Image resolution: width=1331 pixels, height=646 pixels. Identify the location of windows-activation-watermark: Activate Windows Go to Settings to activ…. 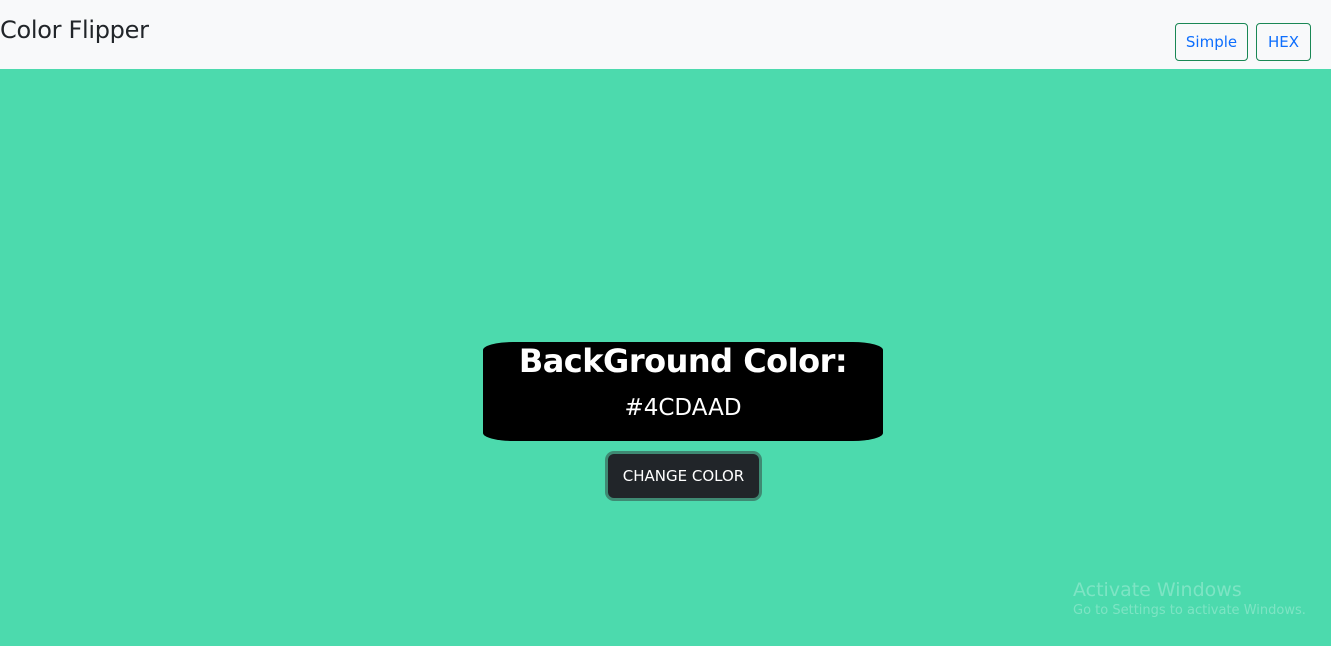
(1189, 598).